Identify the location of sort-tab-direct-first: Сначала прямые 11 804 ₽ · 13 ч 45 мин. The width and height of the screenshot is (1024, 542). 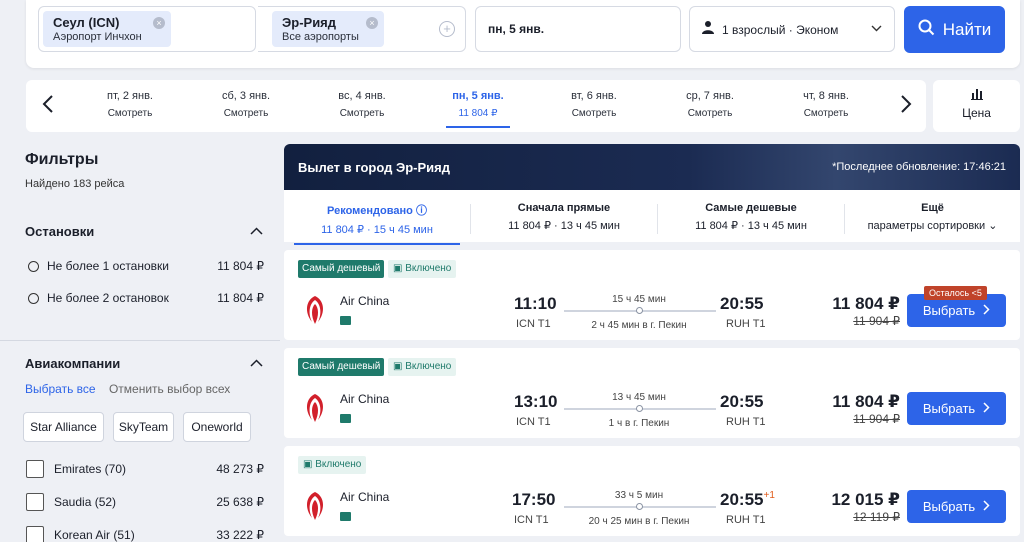
(564, 217).